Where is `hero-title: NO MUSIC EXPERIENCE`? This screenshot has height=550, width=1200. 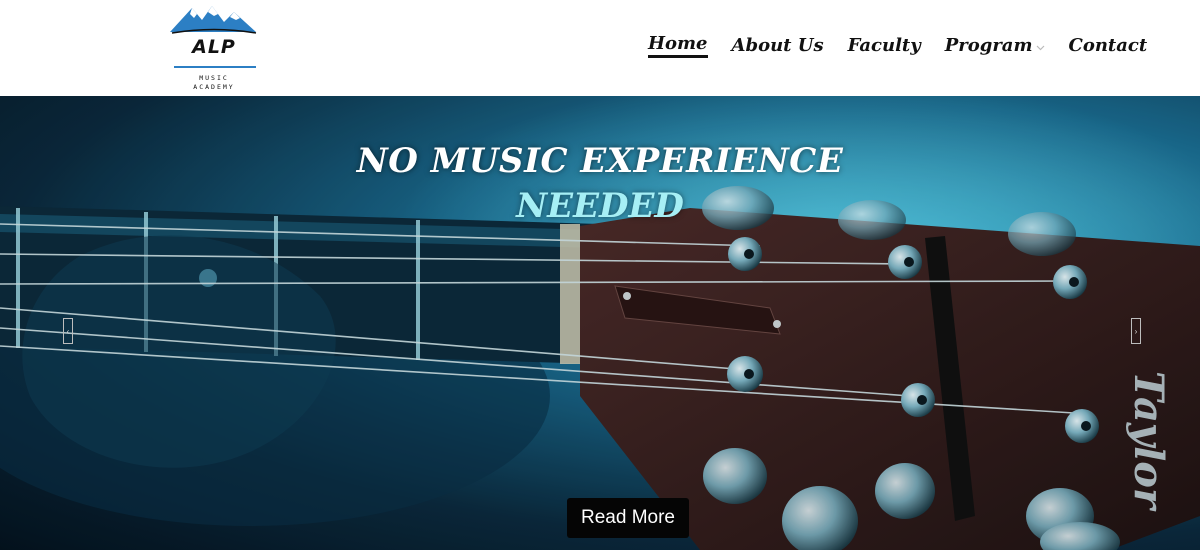
hero-title: NO MUSIC EXPERIENCE is located at coordinates (600, 161).